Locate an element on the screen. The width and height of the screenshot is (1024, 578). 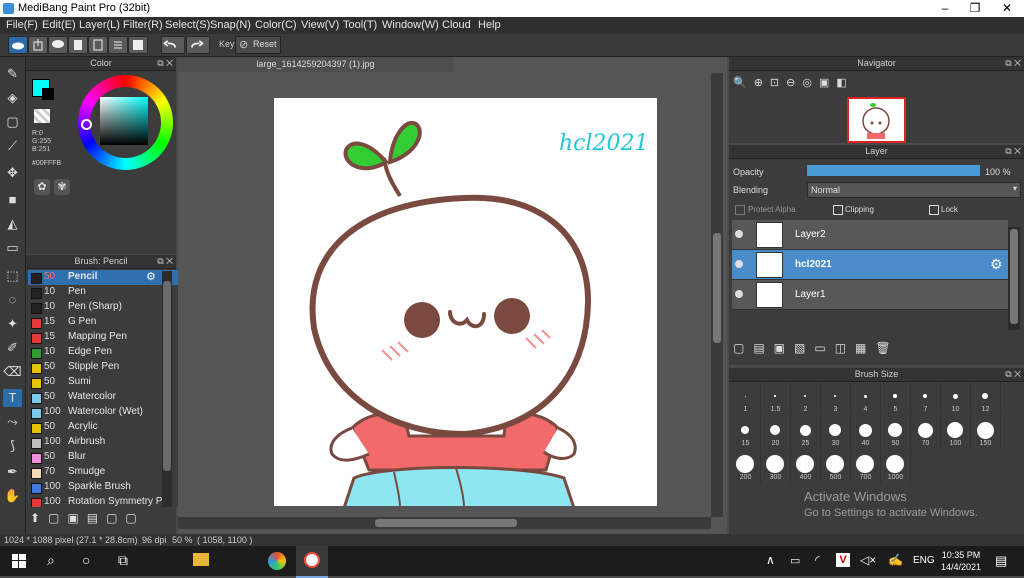
layer-row: Layer2 is located at coordinates (870, 235).